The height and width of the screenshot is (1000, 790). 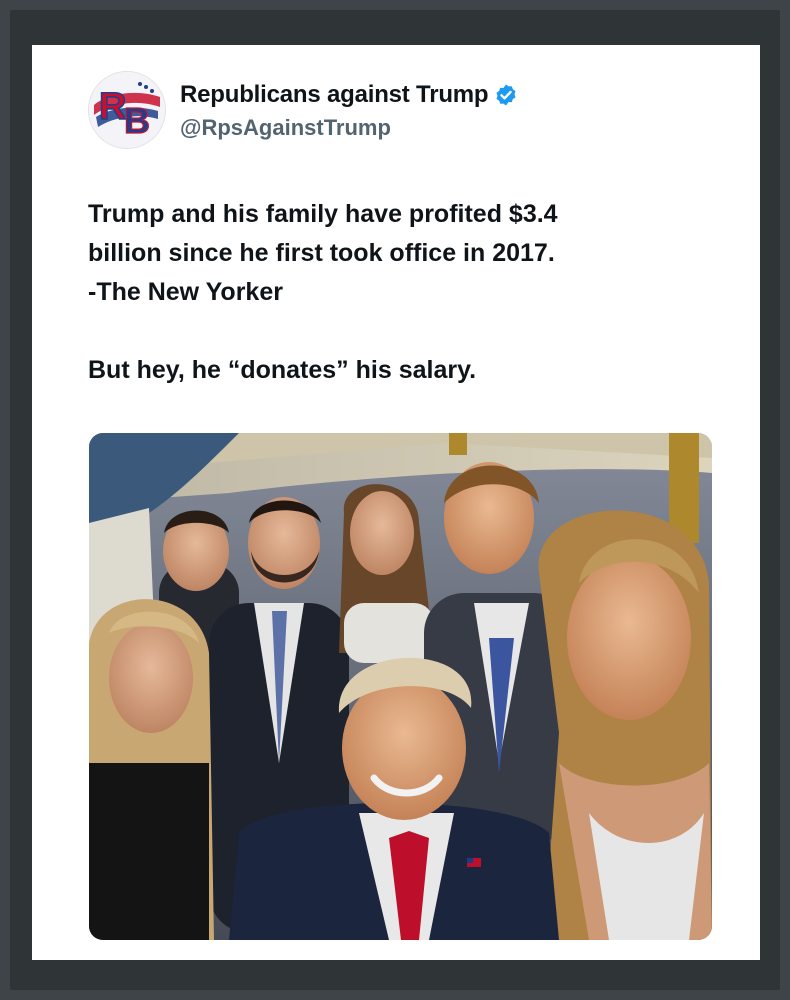 I want to click on name-row: Republicans against Trump, so click(x=349, y=95).